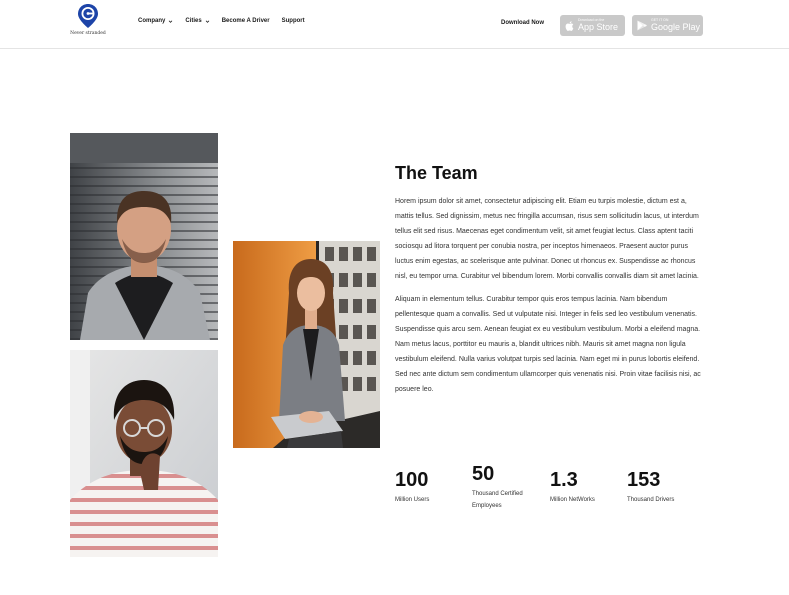  I want to click on location-pin-logo-icon, so click(88, 16).